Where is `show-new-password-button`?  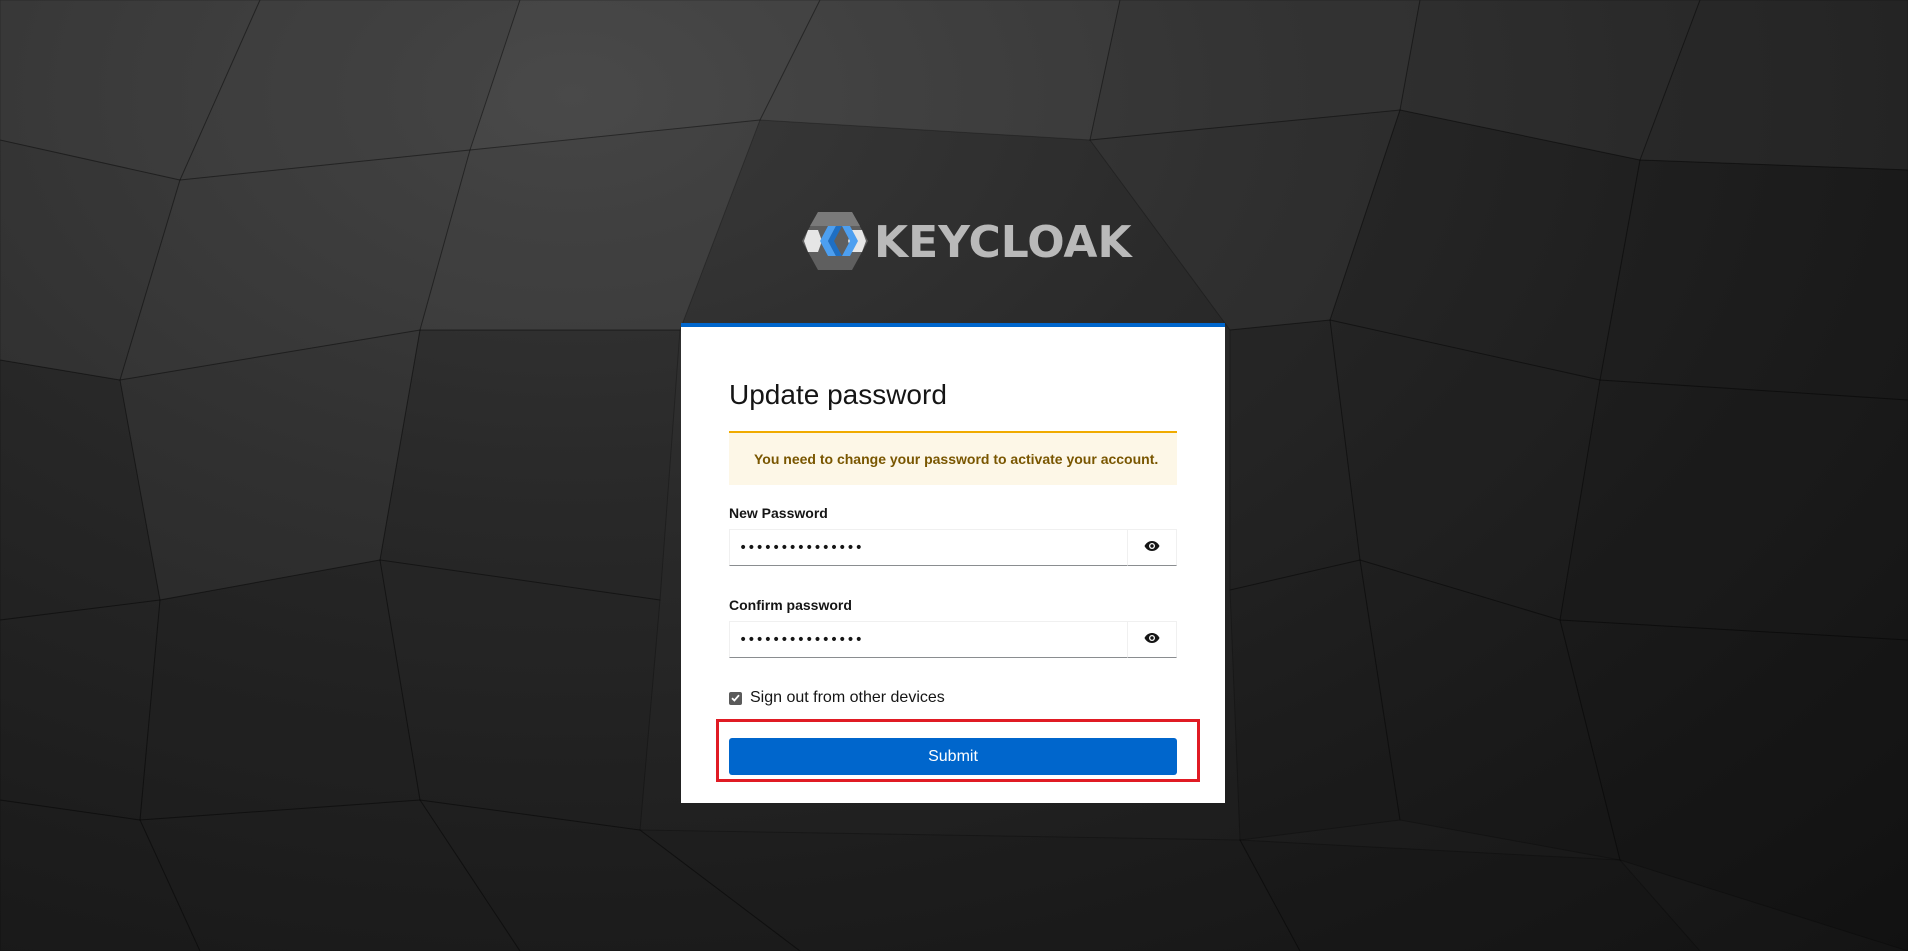 show-new-password-button is located at coordinates (1152, 547).